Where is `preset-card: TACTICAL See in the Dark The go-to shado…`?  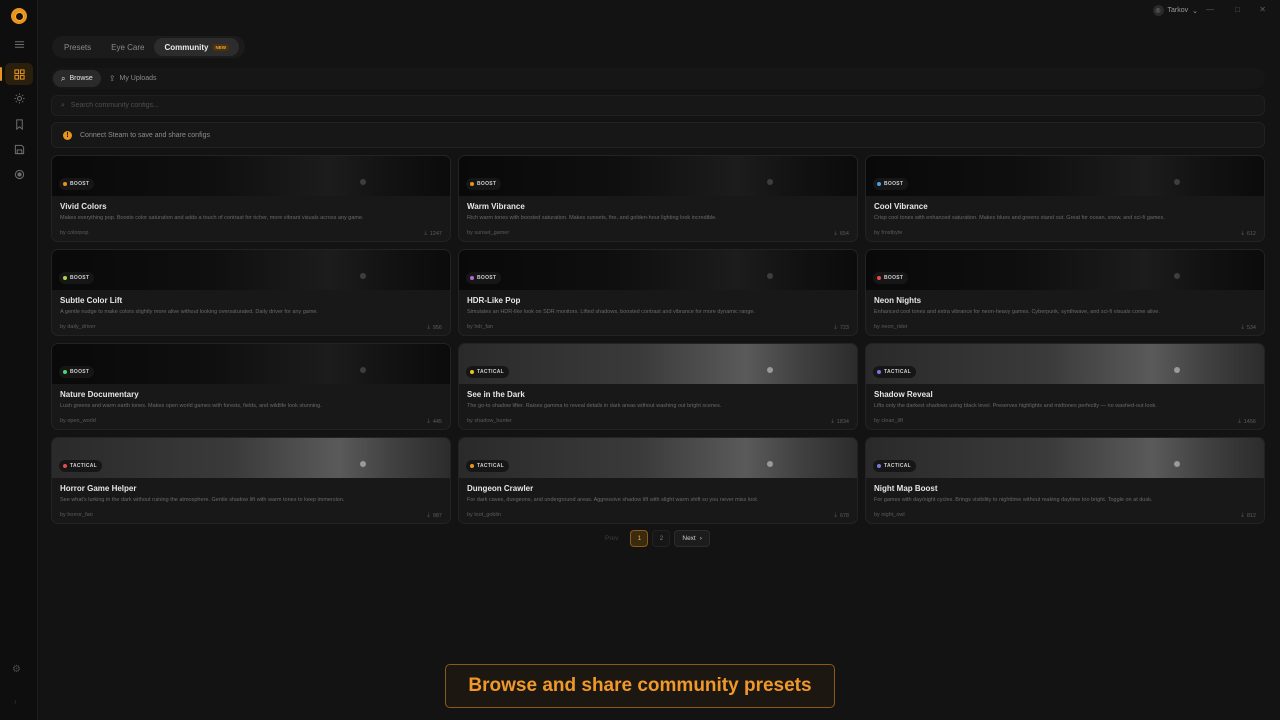 preset-card: TACTICAL See in the Dark The go-to shado… is located at coordinates (658, 386).